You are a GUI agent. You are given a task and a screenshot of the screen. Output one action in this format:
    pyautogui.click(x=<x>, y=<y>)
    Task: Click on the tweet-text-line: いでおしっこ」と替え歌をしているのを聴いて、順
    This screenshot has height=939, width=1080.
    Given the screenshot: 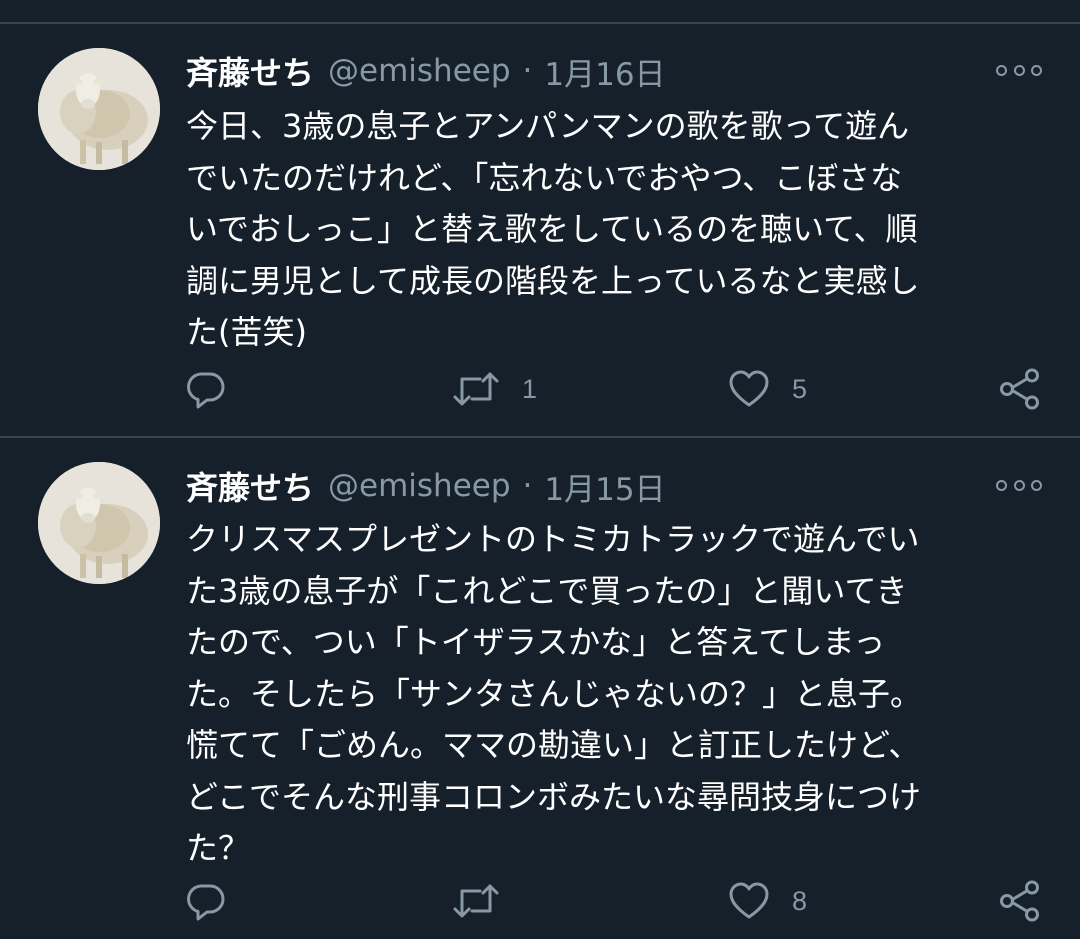 What is the action you would take?
    pyautogui.click(x=552, y=229)
    